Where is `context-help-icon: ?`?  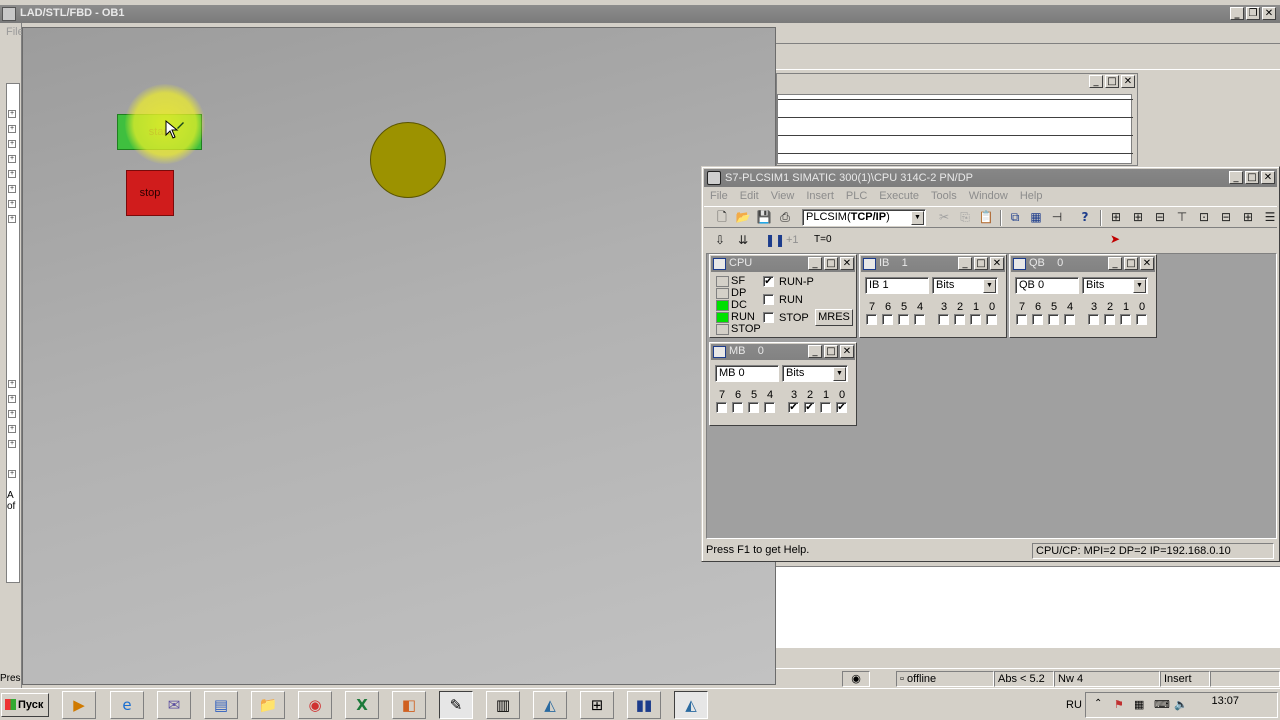
context-help-icon: ? is located at coordinates (1085, 217).